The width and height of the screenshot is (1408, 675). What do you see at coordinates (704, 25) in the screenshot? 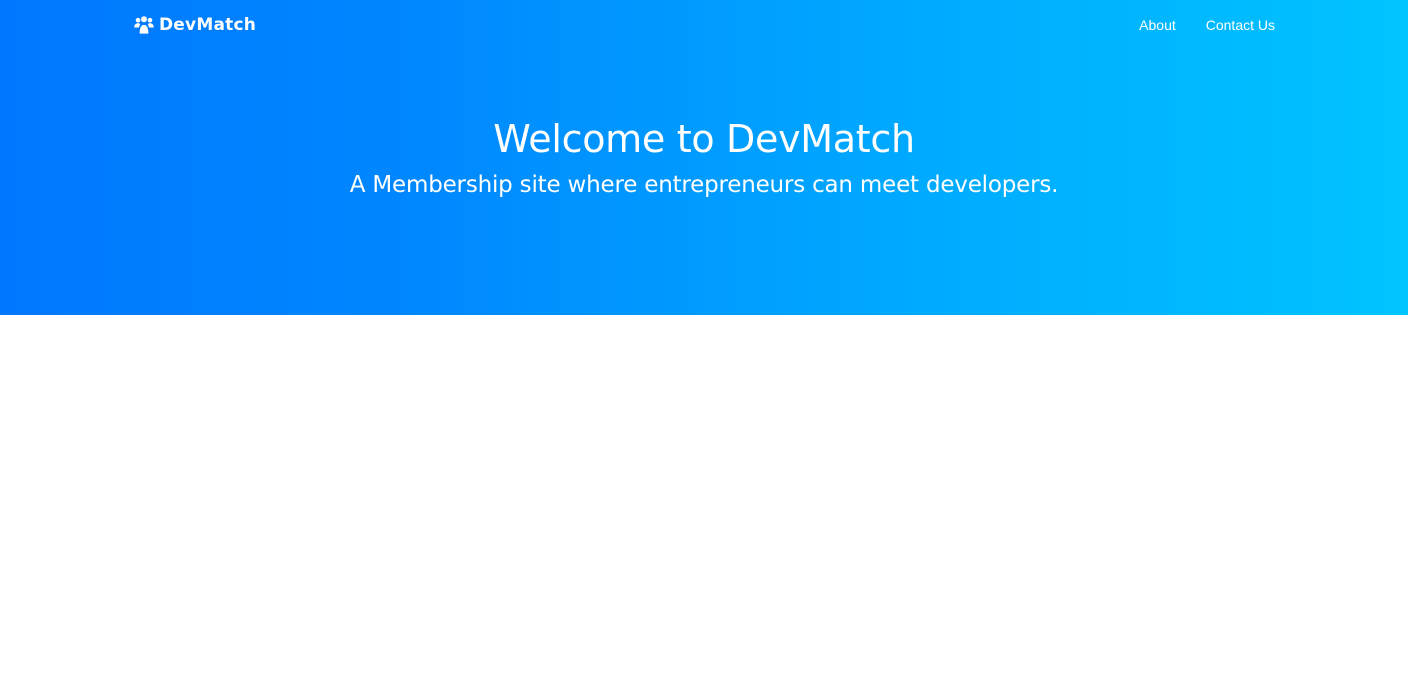
I see `navbar: DevMatch About Contact Us` at bounding box center [704, 25].